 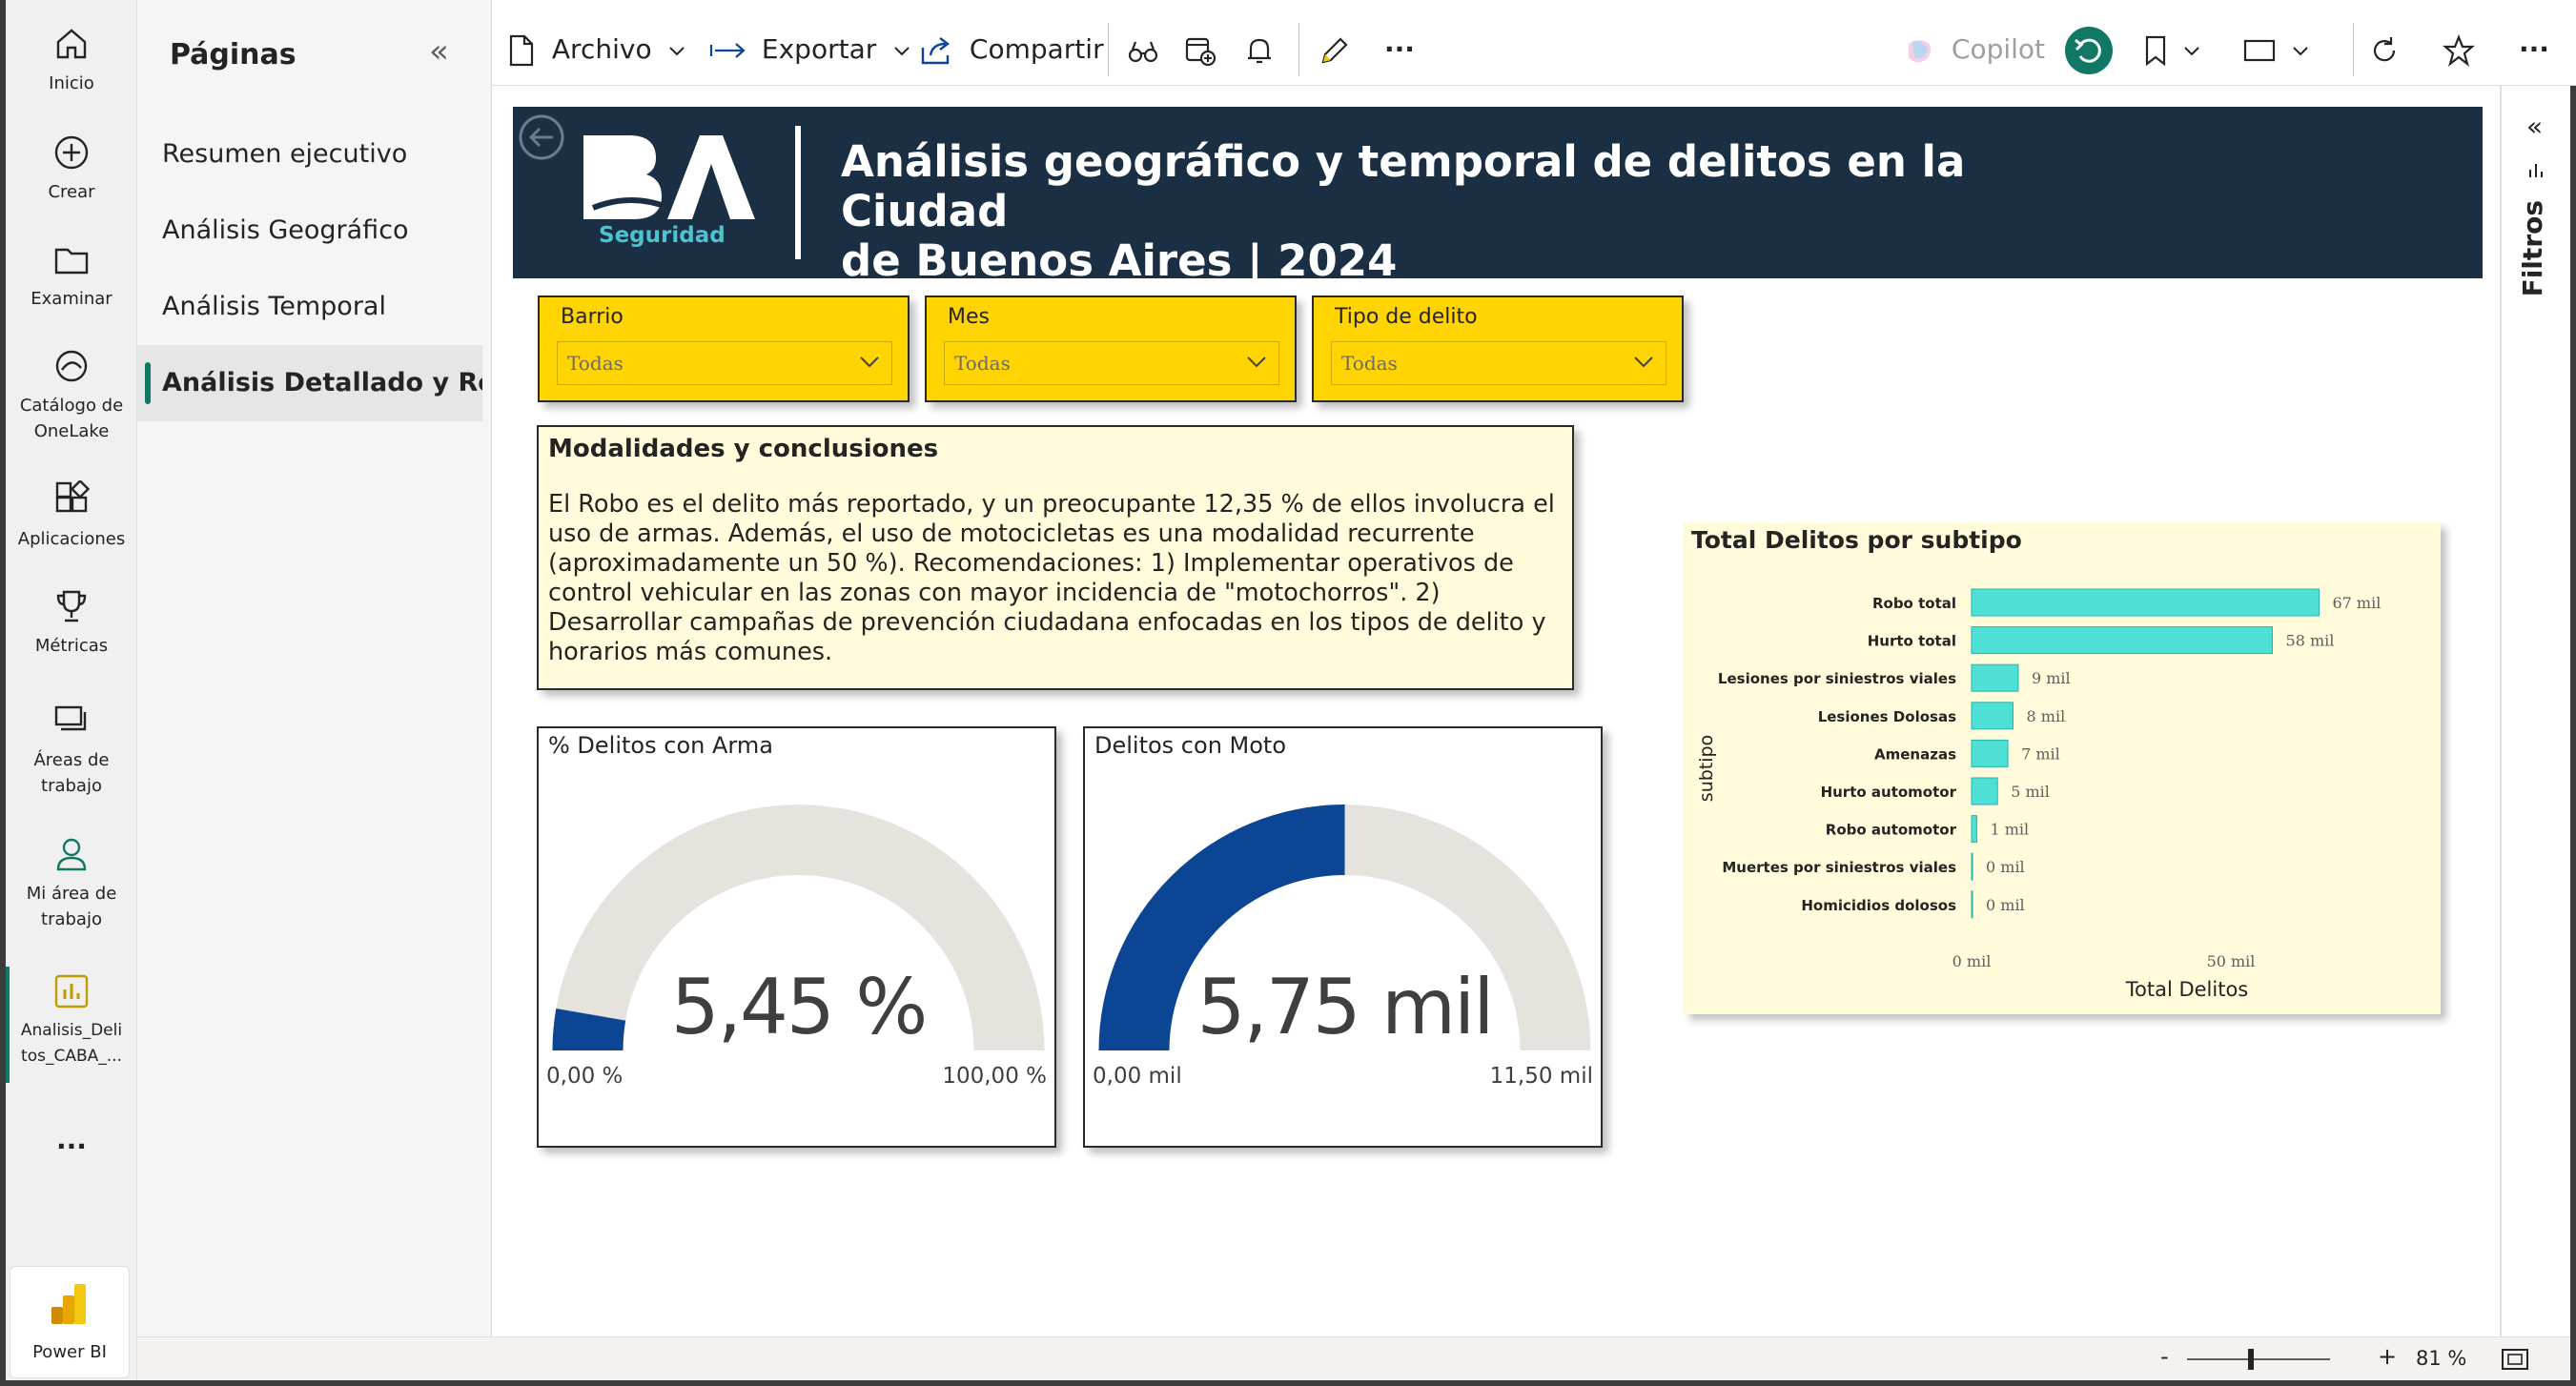 I want to click on data-label: 8 mil, so click(x=2046, y=716).